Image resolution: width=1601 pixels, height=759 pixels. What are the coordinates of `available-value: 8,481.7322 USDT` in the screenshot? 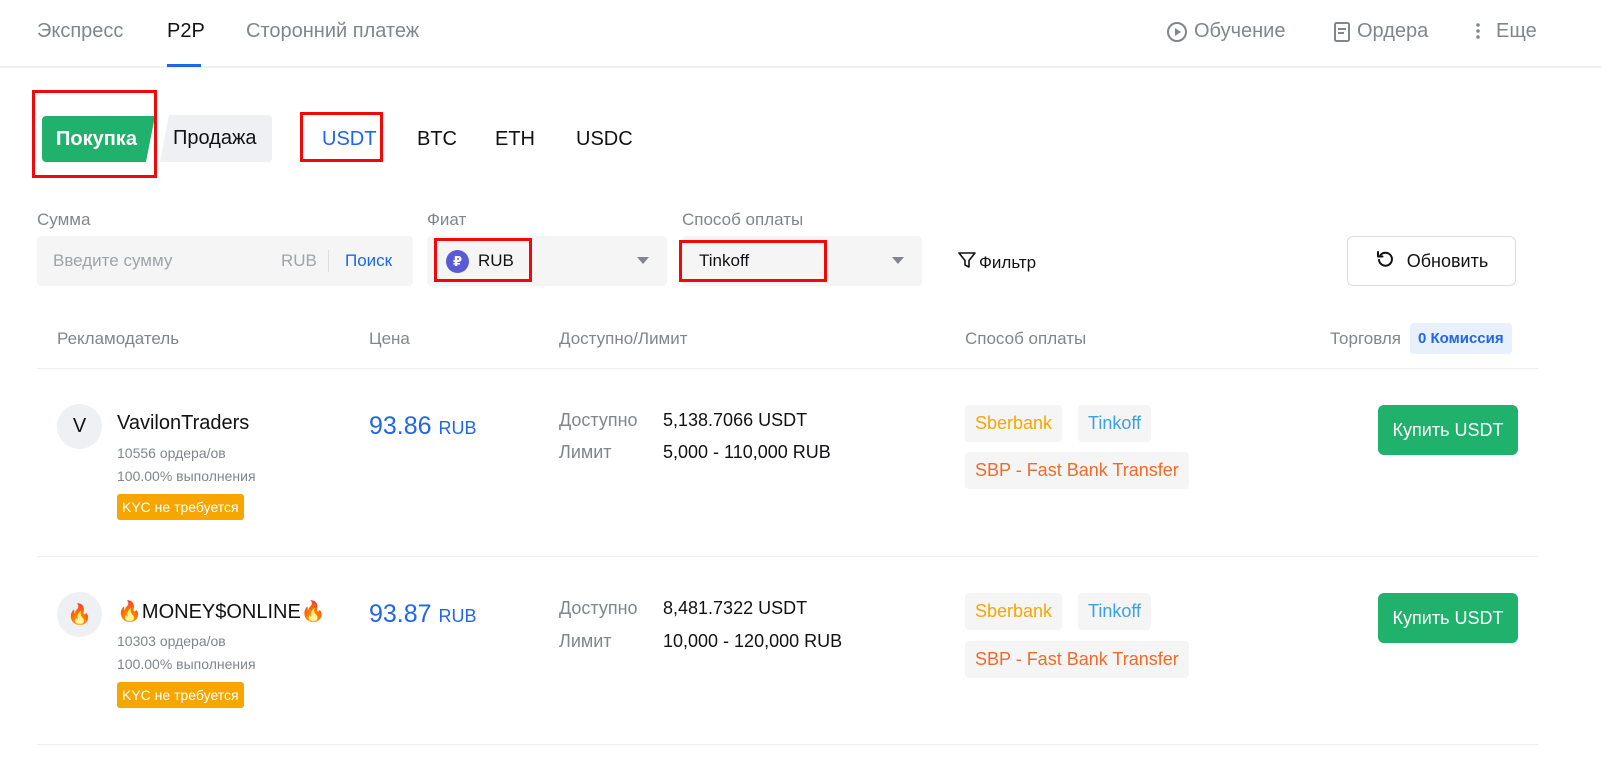 It's located at (735, 608).